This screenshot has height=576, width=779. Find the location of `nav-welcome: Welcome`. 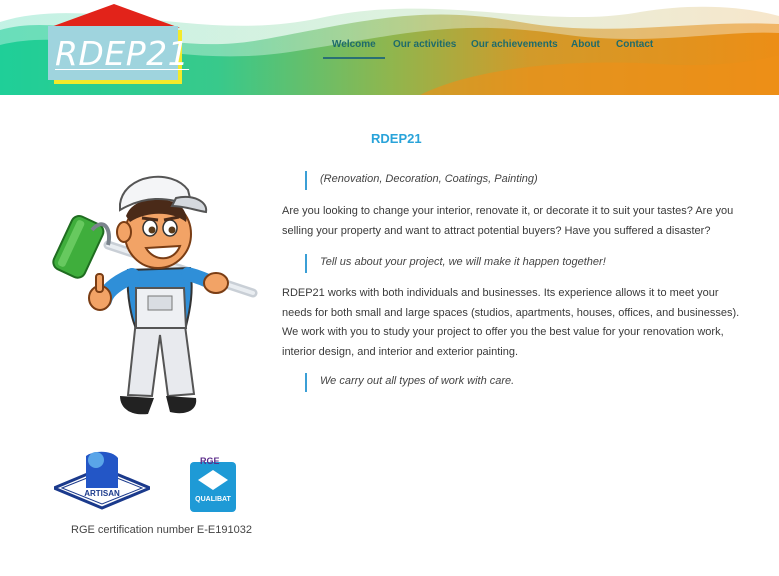

nav-welcome: Welcome is located at coordinates (354, 49).